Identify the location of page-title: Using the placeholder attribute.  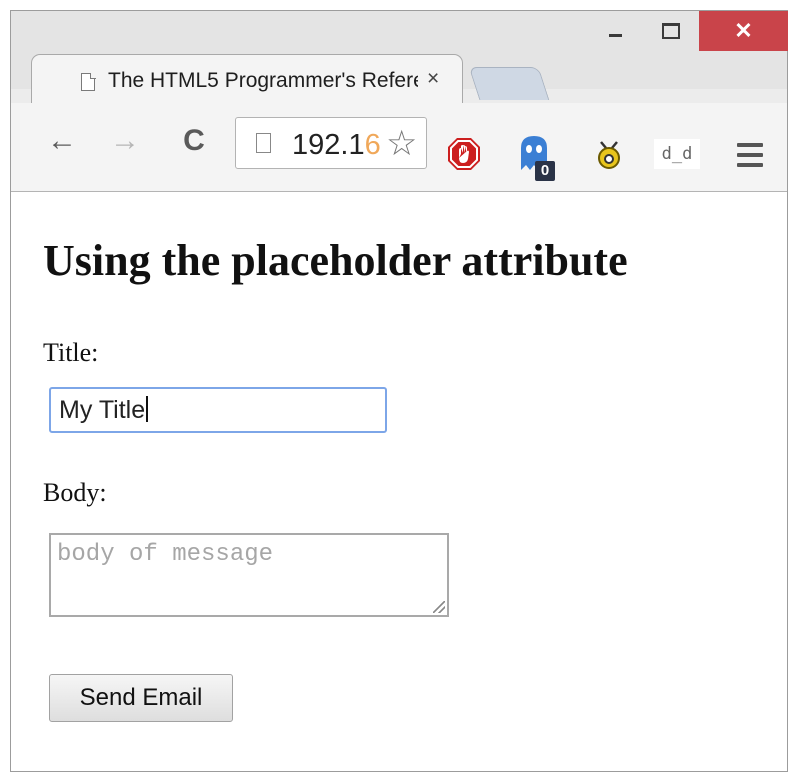
(335, 260).